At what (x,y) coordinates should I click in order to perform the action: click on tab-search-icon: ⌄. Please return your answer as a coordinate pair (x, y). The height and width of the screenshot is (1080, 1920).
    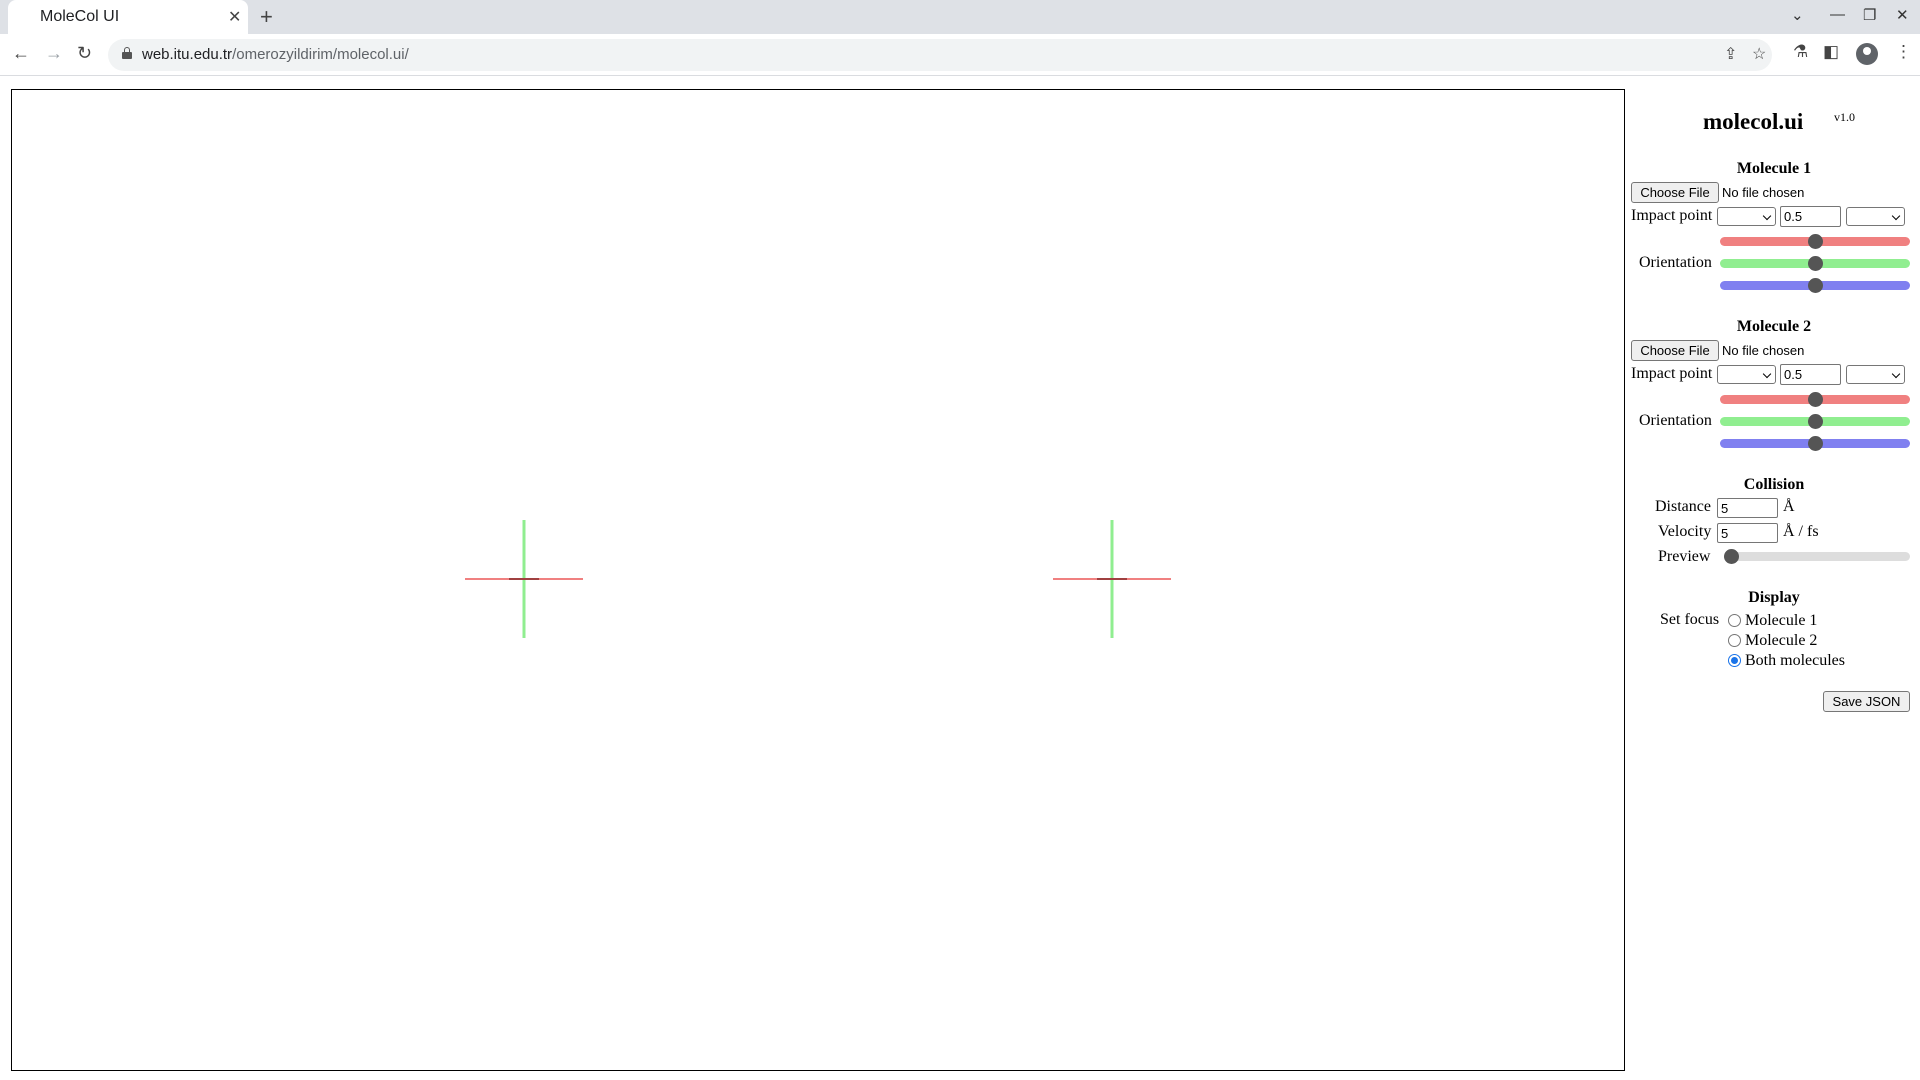
    Looking at the image, I should click on (1797, 15).